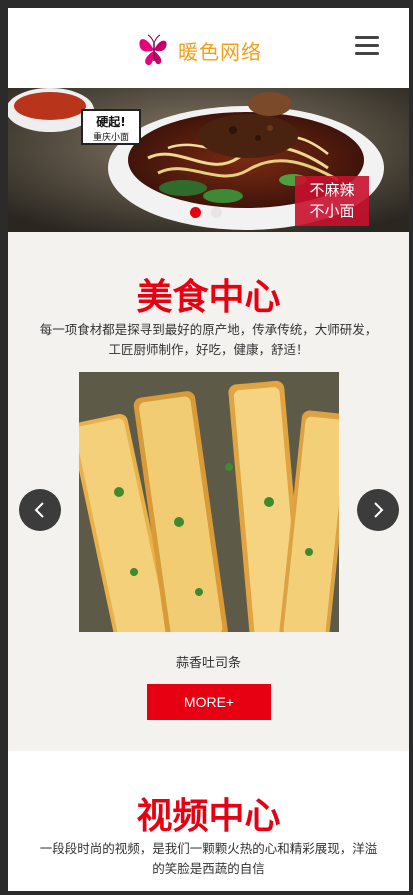 The width and height of the screenshot is (413, 895). I want to click on hamburger-menu-icon, so click(367, 46).